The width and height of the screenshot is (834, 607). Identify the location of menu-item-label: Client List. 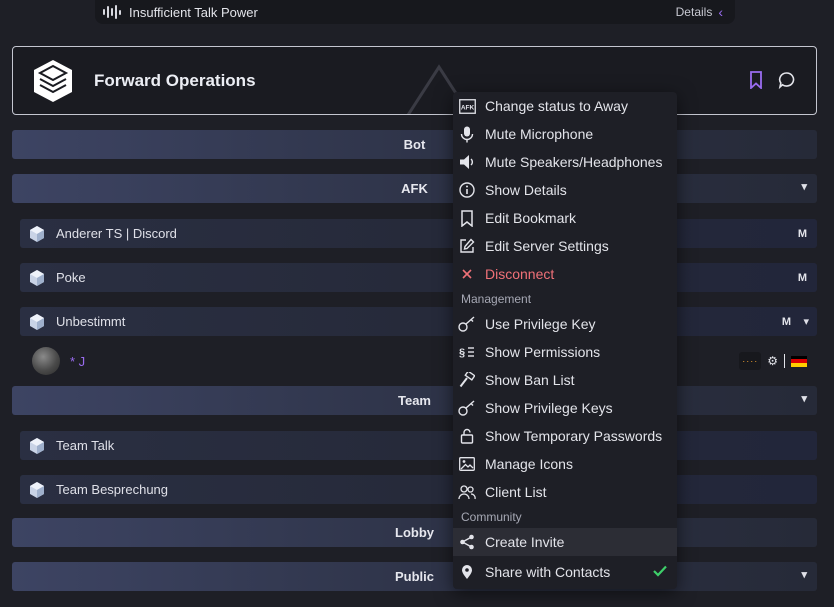
(516, 492).